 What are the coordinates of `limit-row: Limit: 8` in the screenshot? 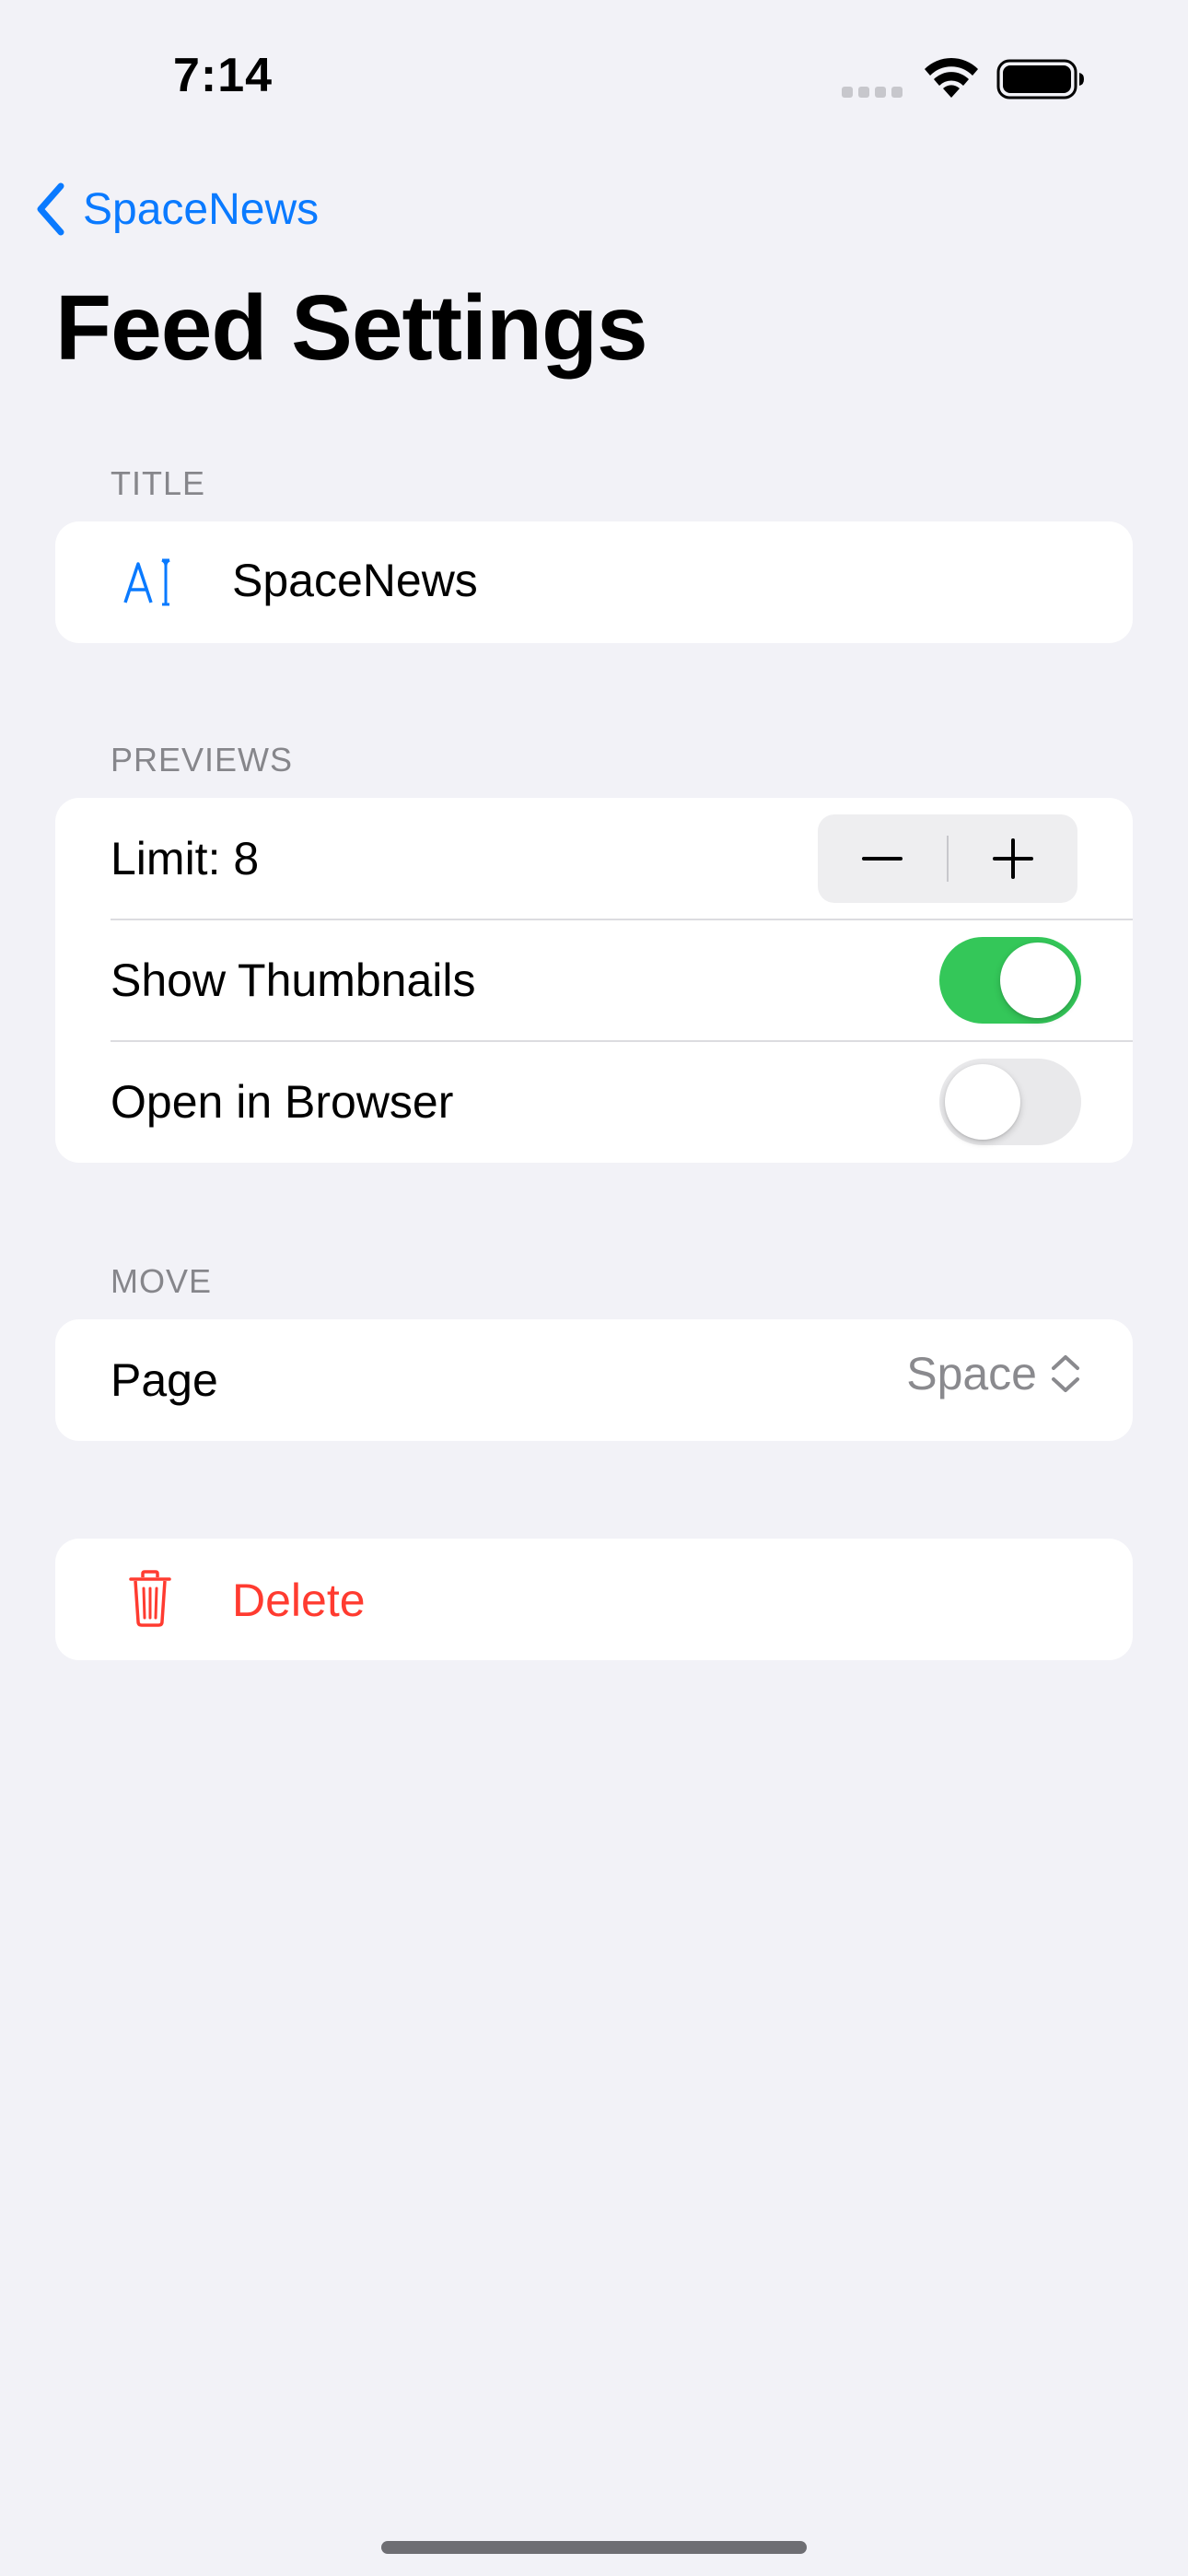 It's located at (594, 859).